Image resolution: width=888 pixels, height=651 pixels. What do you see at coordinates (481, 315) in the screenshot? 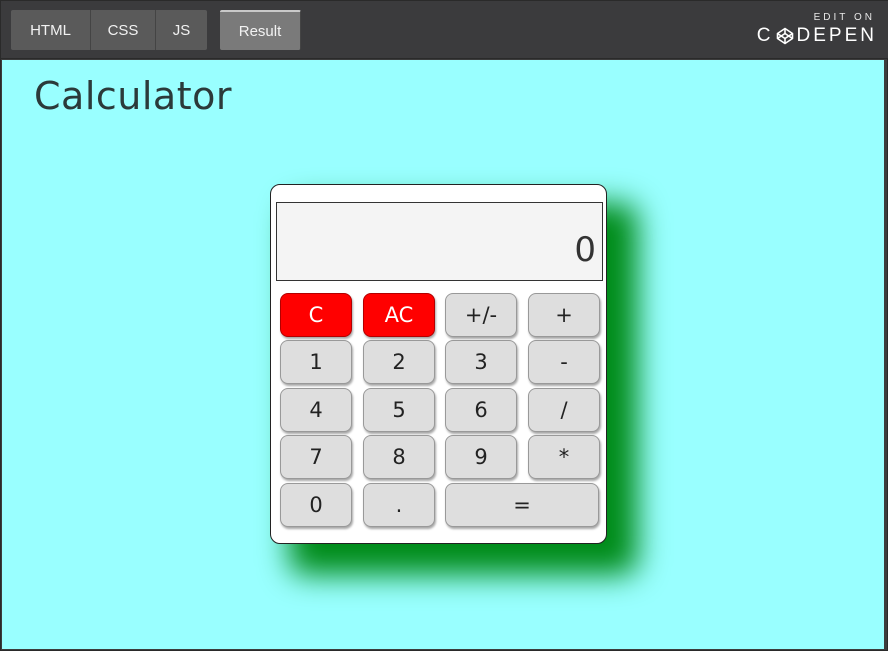
I see `negate-button: +/-` at bounding box center [481, 315].